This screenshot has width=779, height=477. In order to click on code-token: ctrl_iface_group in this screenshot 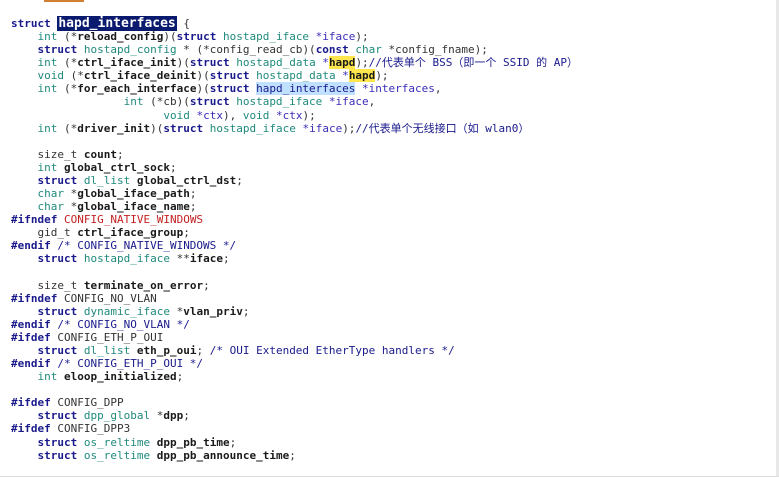, I will do `click(130, 233)`.